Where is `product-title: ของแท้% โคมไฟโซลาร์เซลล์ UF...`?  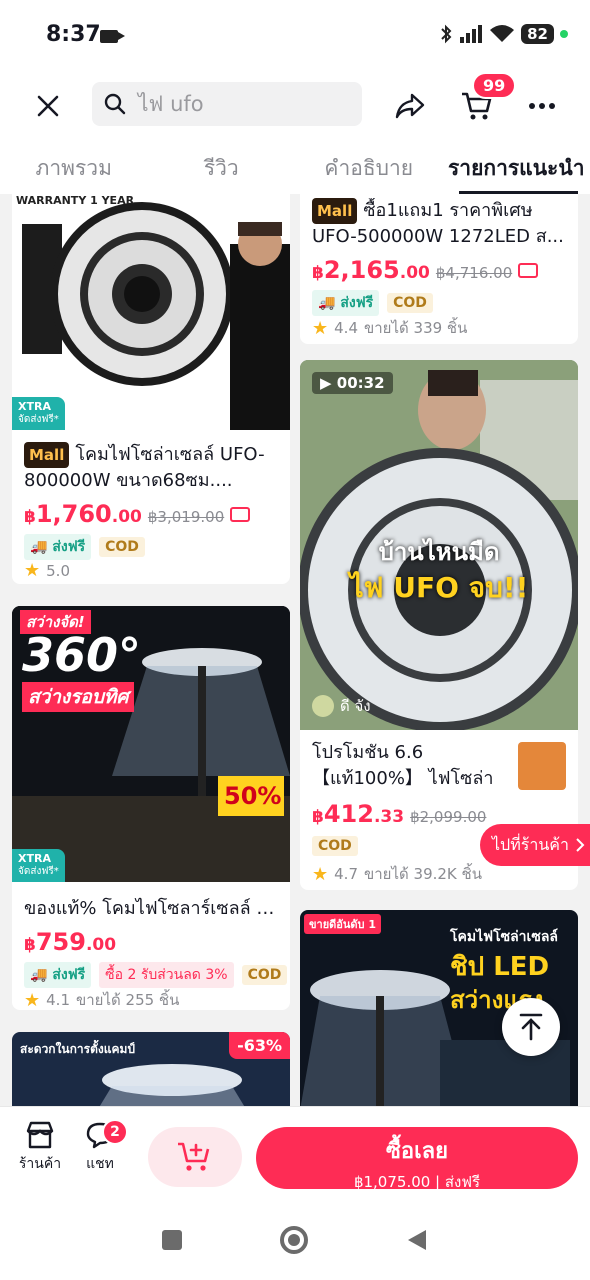 product-title: ของแท้% โคมไฟโซลาร์เซลล์ UF... is located at coordinates (152, 908).